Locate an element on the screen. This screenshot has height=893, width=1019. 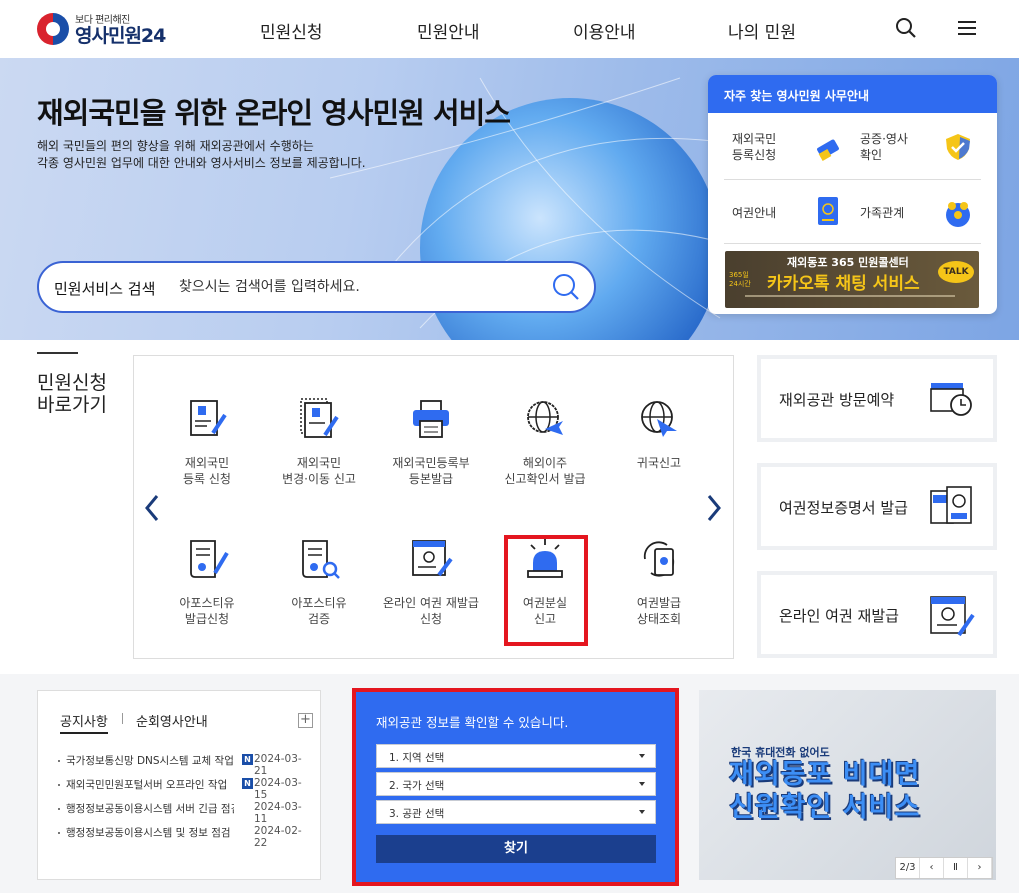
talk-bubble-icon: TALK is located at coordinates (956, 272).